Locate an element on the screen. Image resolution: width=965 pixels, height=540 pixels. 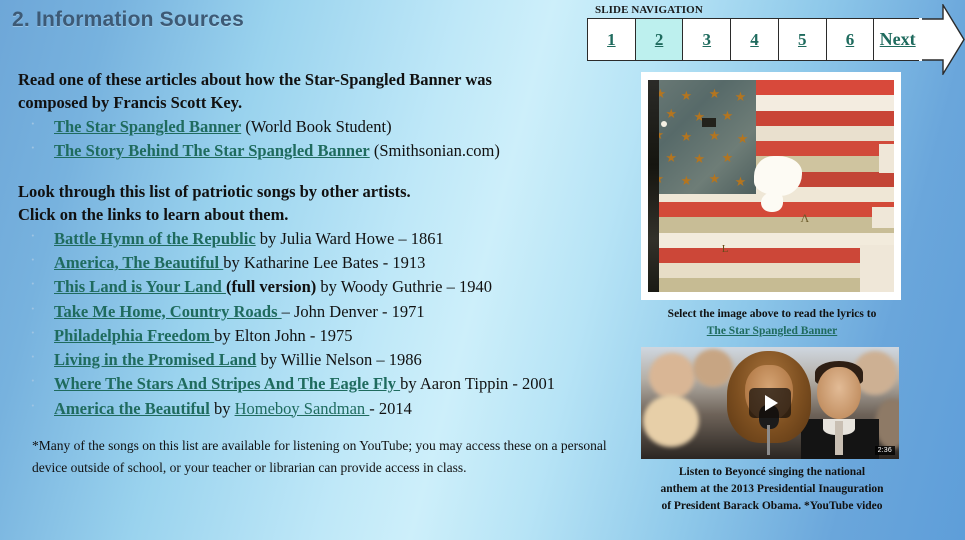
crowd-figure is located at coordinates (671, 421).